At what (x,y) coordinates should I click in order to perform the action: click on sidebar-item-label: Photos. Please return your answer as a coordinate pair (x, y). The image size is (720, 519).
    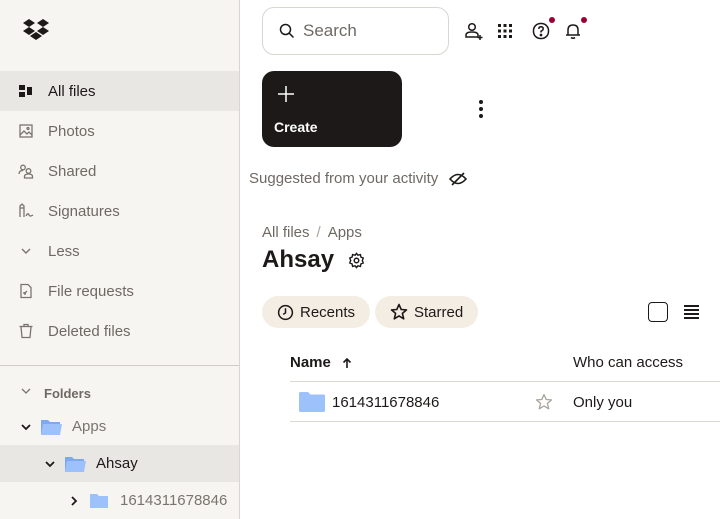
    Looking at the image, I should click on (71, 131).